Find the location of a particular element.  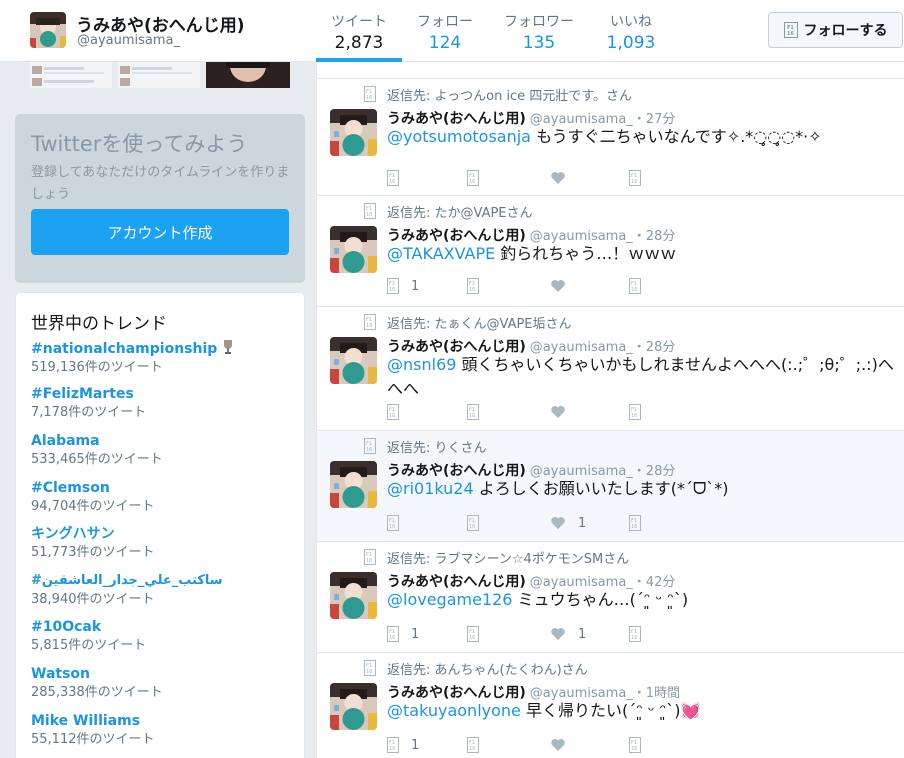

stat-followers: フォロワー 135 is located at coordinates (539, 31).